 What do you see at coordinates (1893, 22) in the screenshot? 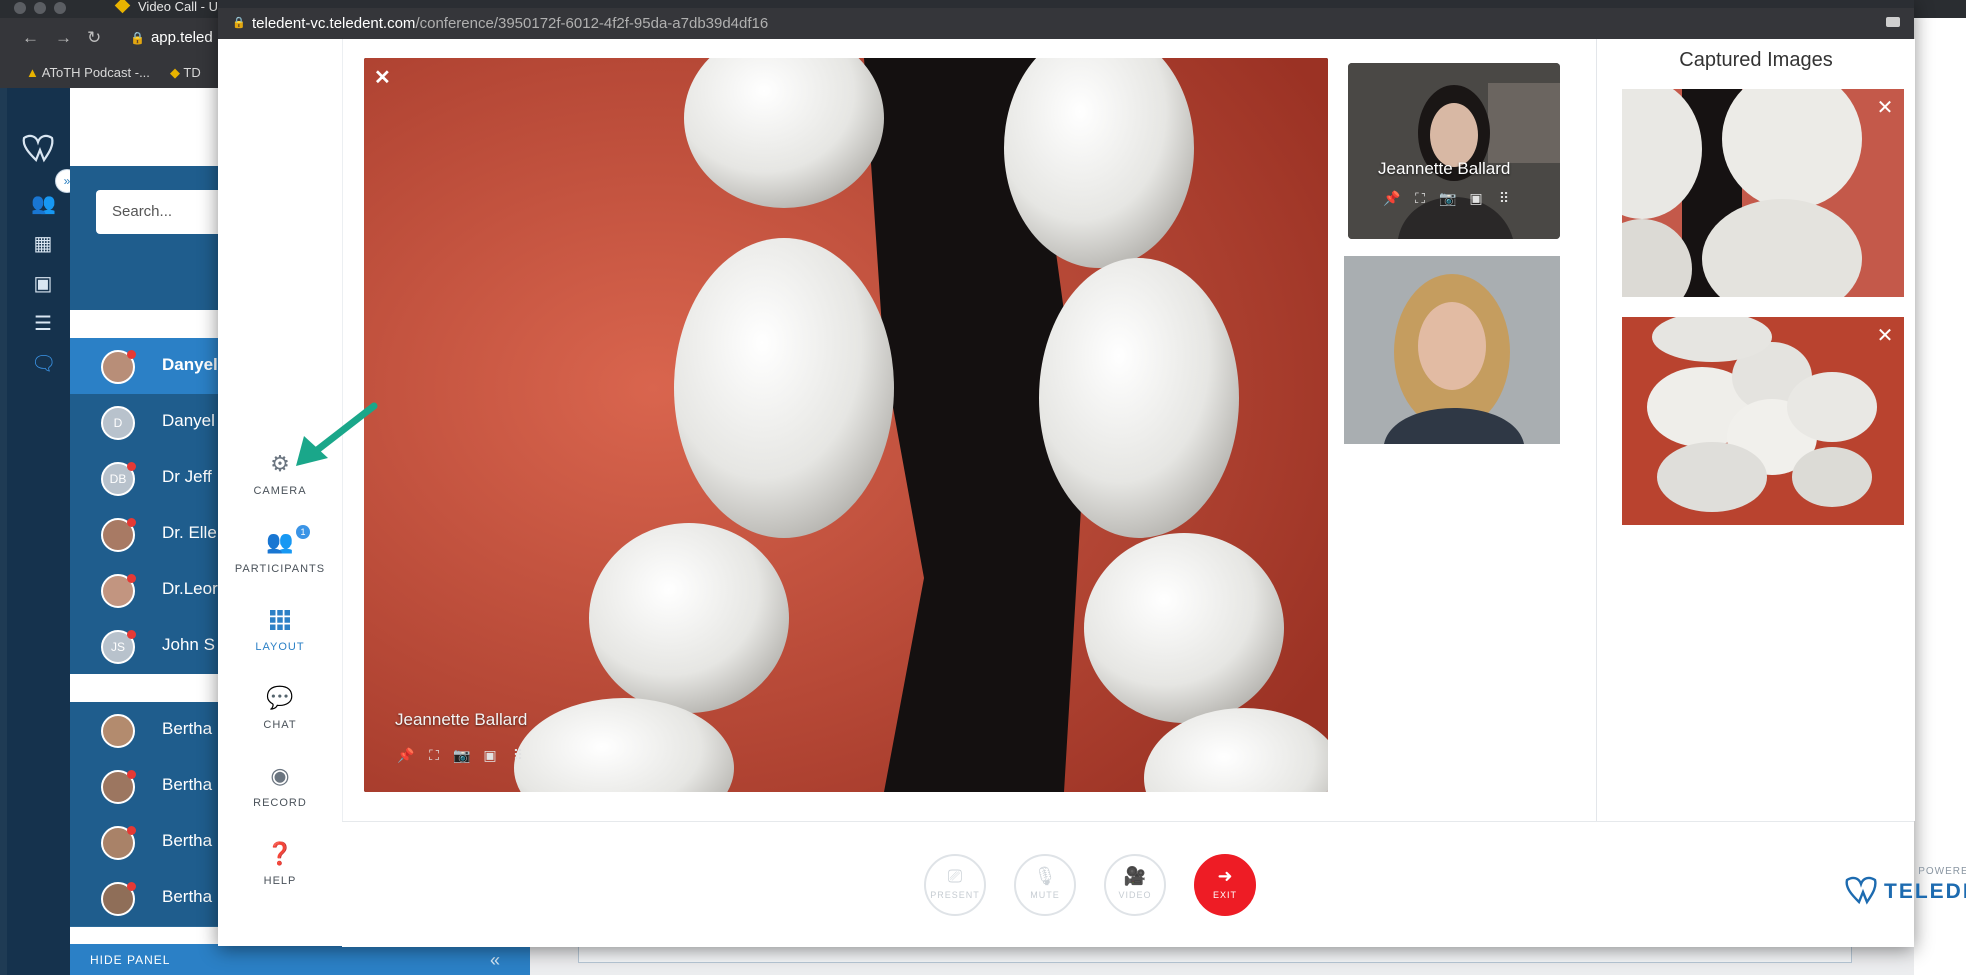
I see `camera-indicator-icon` at bounding box center [1893, 22].